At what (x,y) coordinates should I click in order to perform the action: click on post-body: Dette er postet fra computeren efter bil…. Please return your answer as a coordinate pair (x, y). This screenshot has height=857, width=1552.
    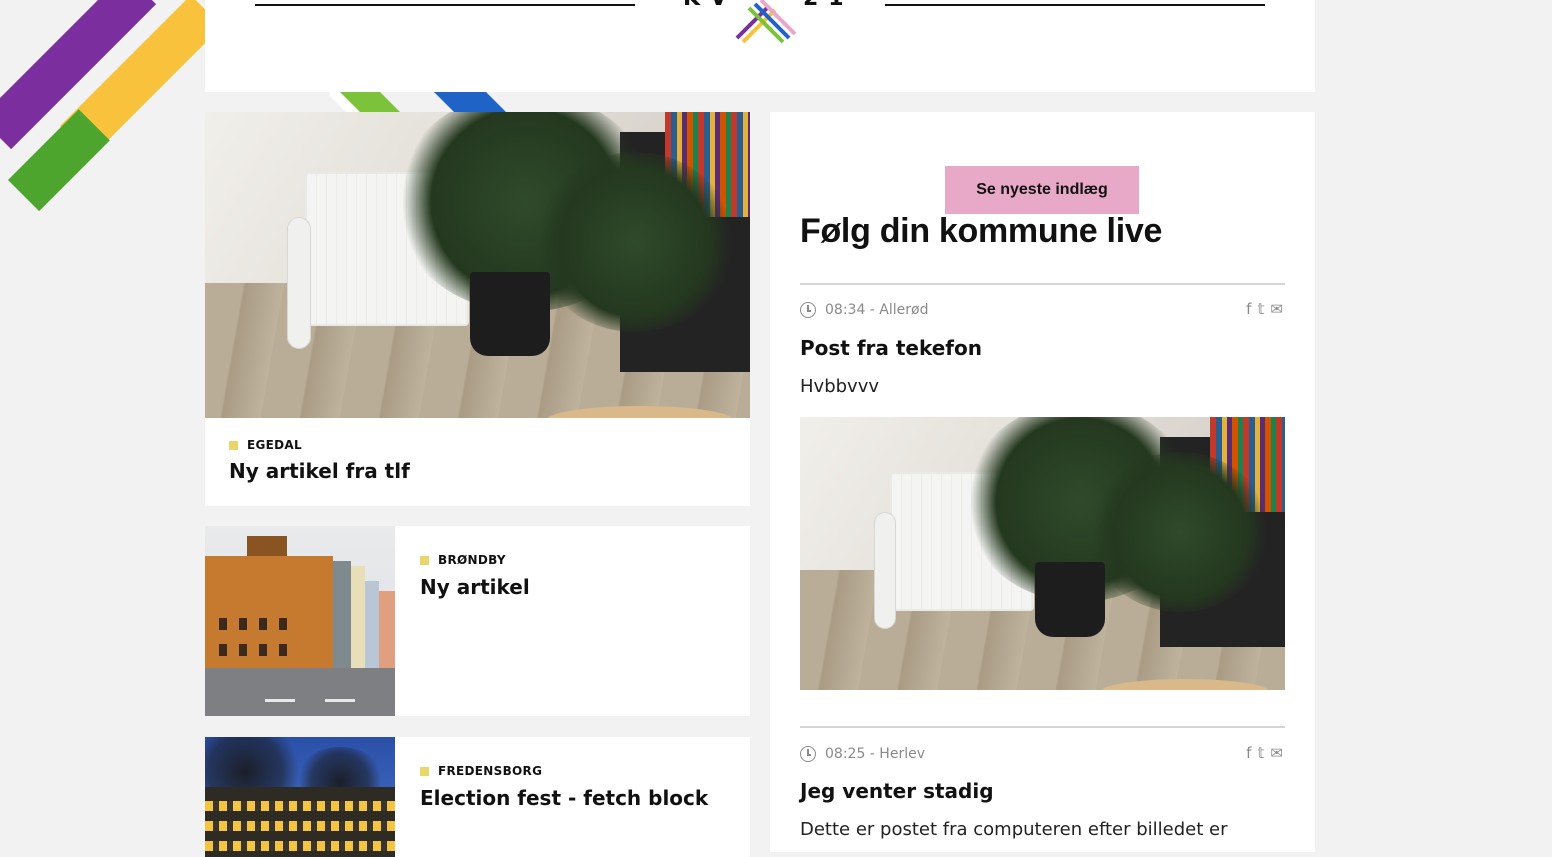
    Looking at the image, I should click on (1014, 829).